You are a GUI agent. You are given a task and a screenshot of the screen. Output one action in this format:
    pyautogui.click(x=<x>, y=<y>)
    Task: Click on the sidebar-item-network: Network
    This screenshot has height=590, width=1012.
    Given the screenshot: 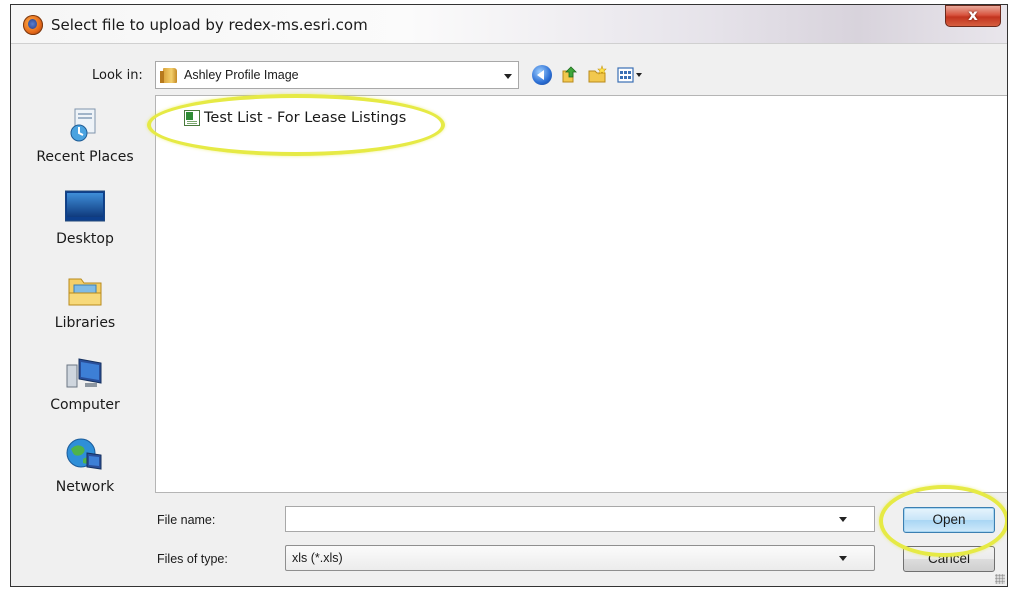 What is the action you would take?
    pyautogui.click(x=85, y=466)
    